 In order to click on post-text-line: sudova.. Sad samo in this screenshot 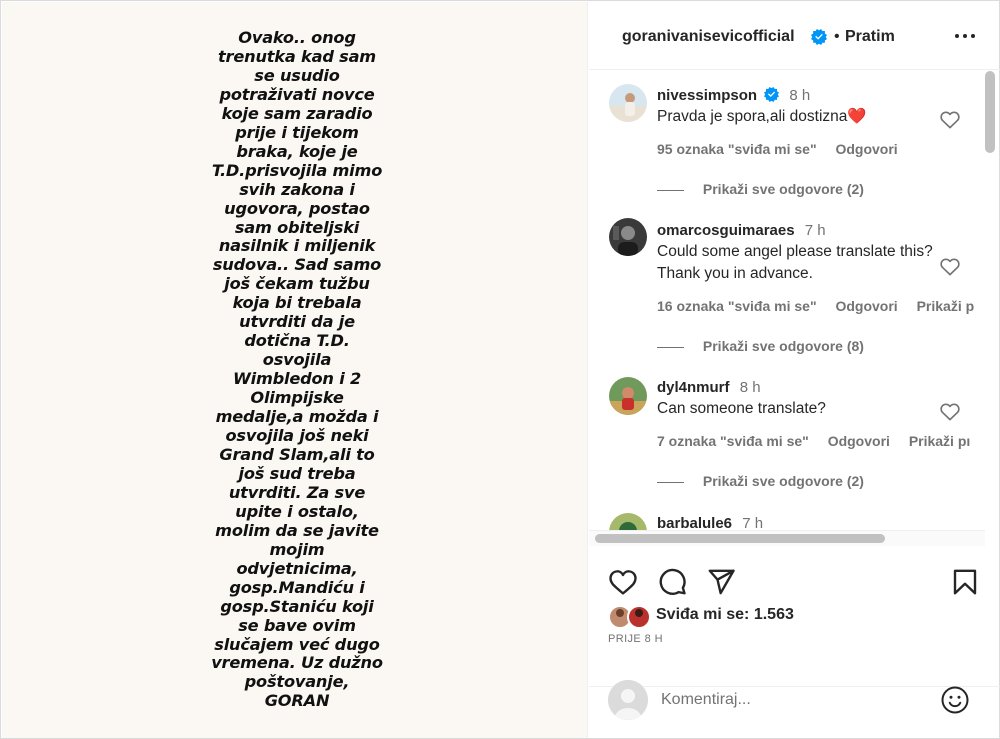, I will do `click(297, 265)`.